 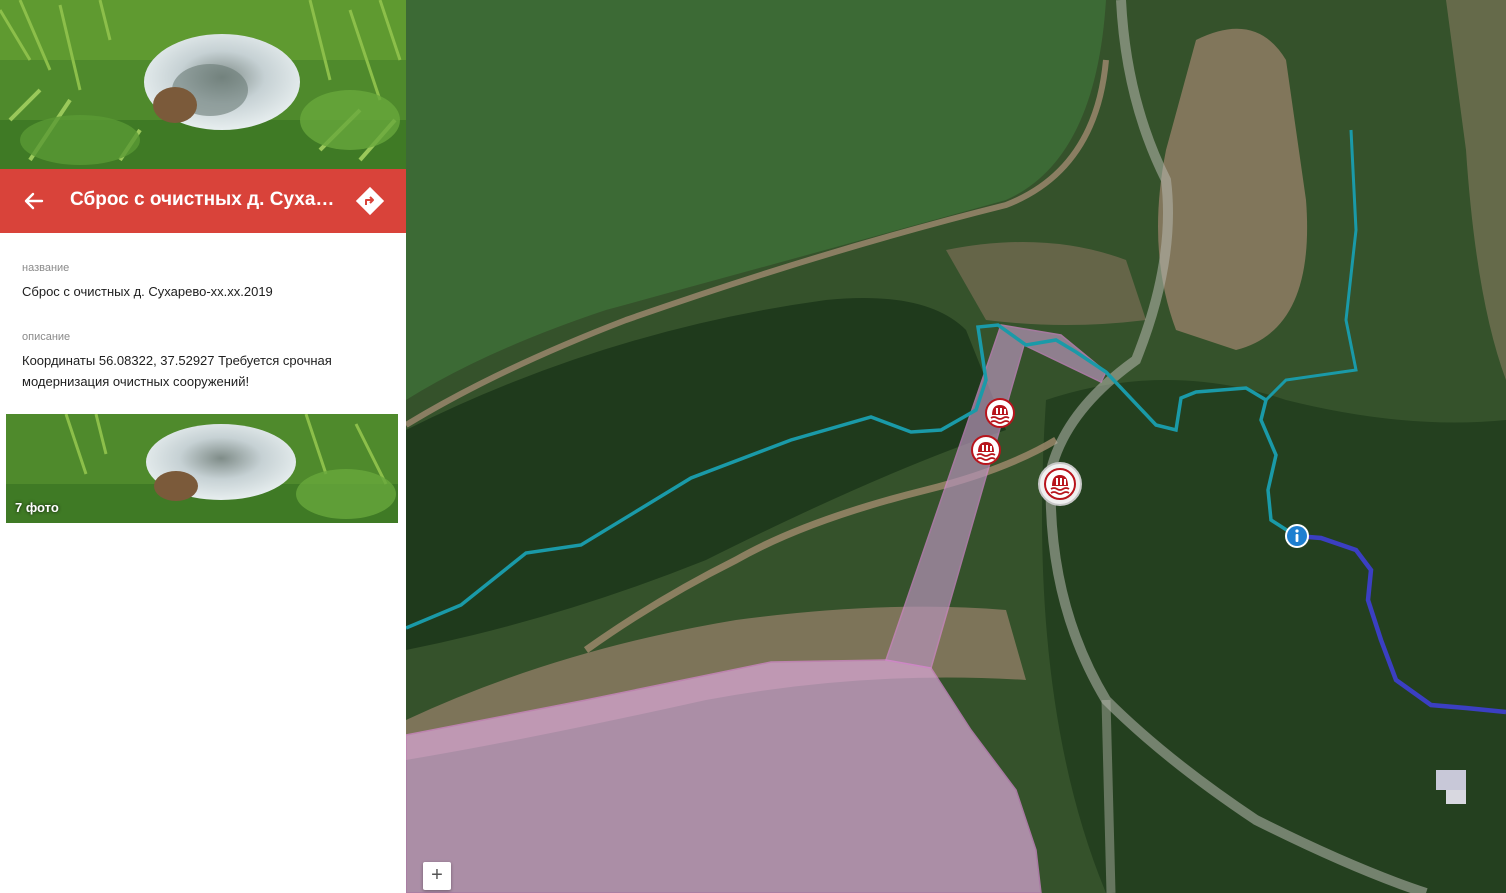 What do you see at coordinates (46, 268) in the screenshot?
I see `name-label: название` at bounding box center [46, 268].